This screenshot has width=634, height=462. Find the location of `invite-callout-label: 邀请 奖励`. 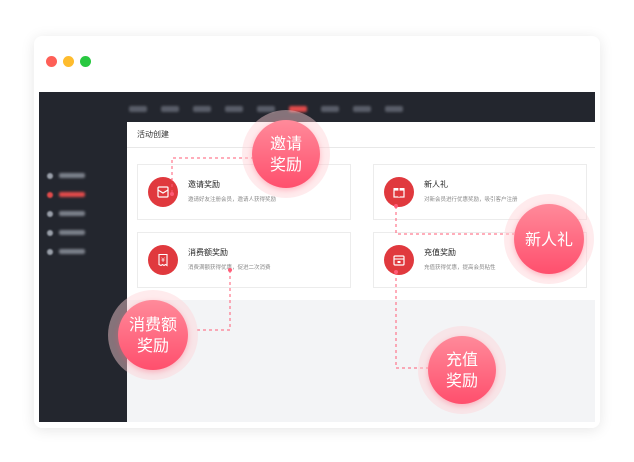

invite-callout-label: 邀请 奖励 is located at coordinates (286, 154).